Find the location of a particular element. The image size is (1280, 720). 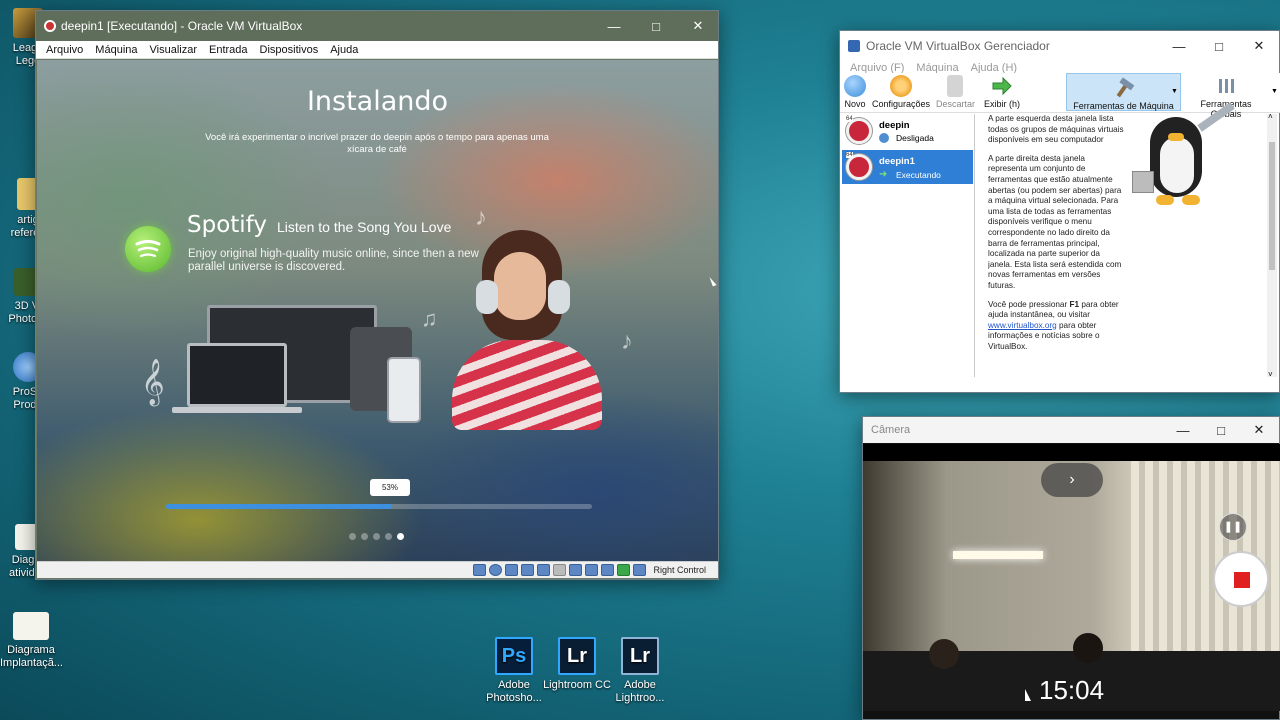

audio-icon is located at coordinates (512, 570).